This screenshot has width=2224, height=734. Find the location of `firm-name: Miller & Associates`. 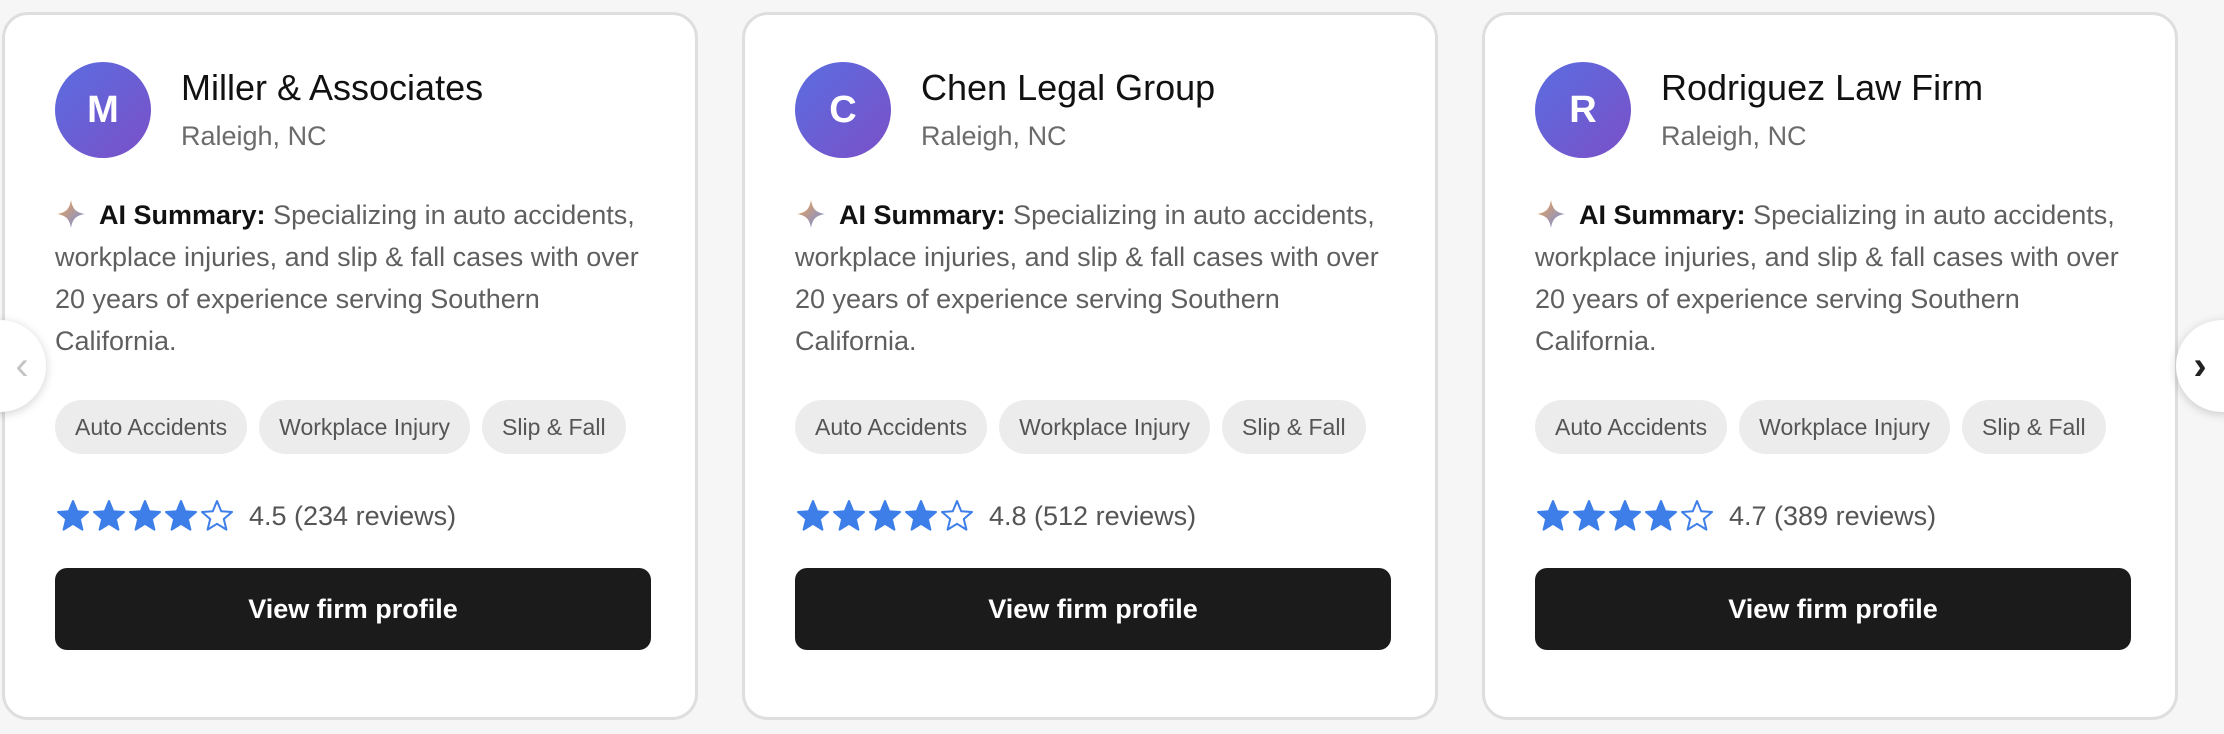

firm-name: Miller & Associates is located at coordinates (332, 87).